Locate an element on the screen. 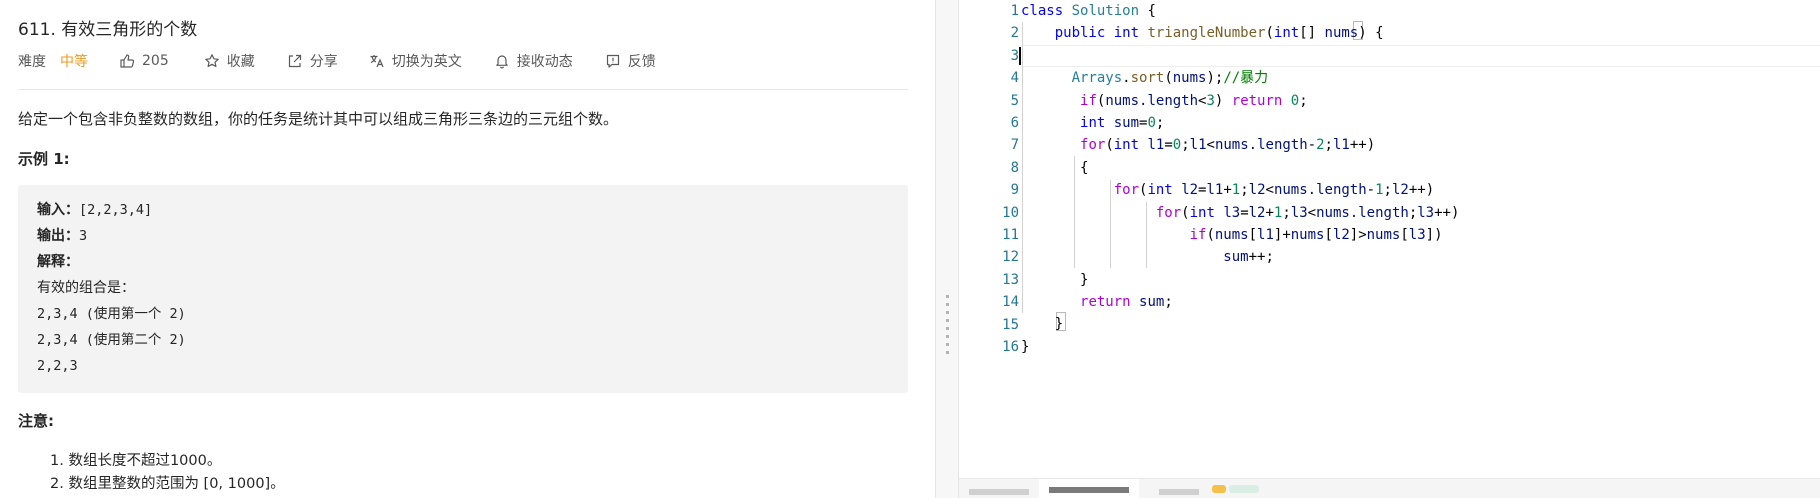 The width and height of the screenshot is (1820, 498). example-output-label: 输出： is located at coordinates (58, 236).